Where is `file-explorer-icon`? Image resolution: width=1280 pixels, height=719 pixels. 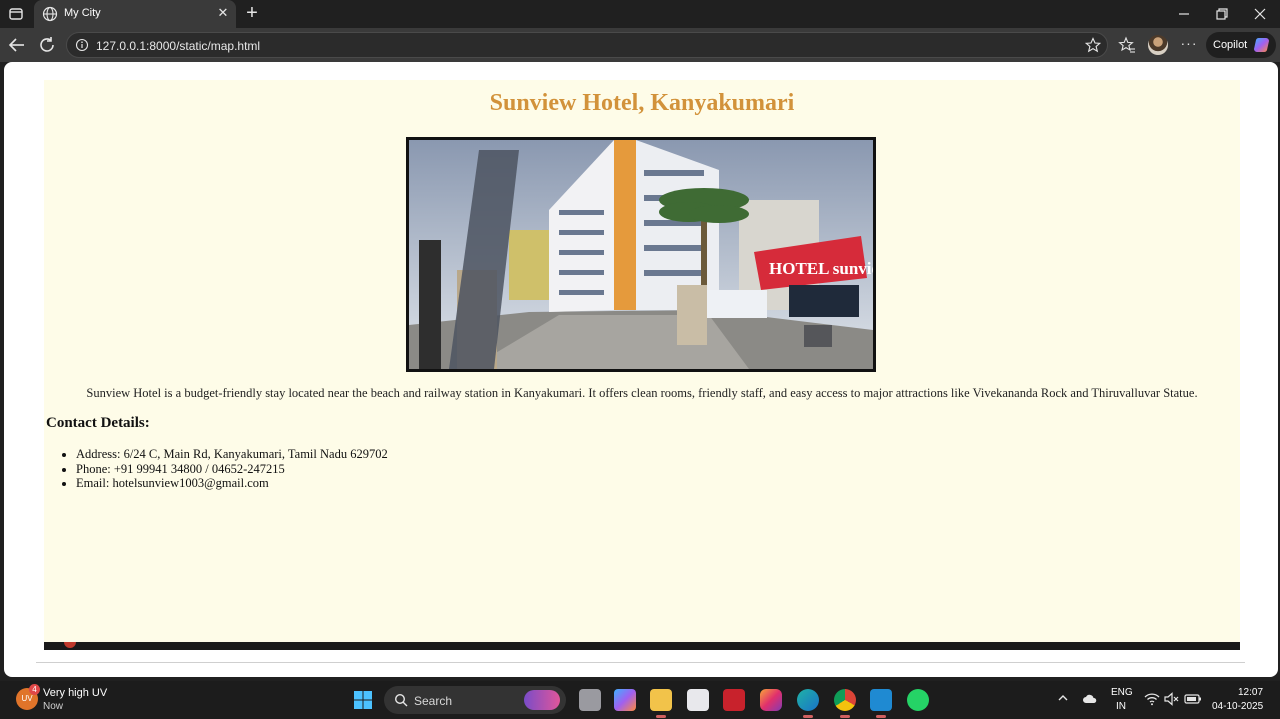 file-explorer-icon is located at coordinates (661, 703).